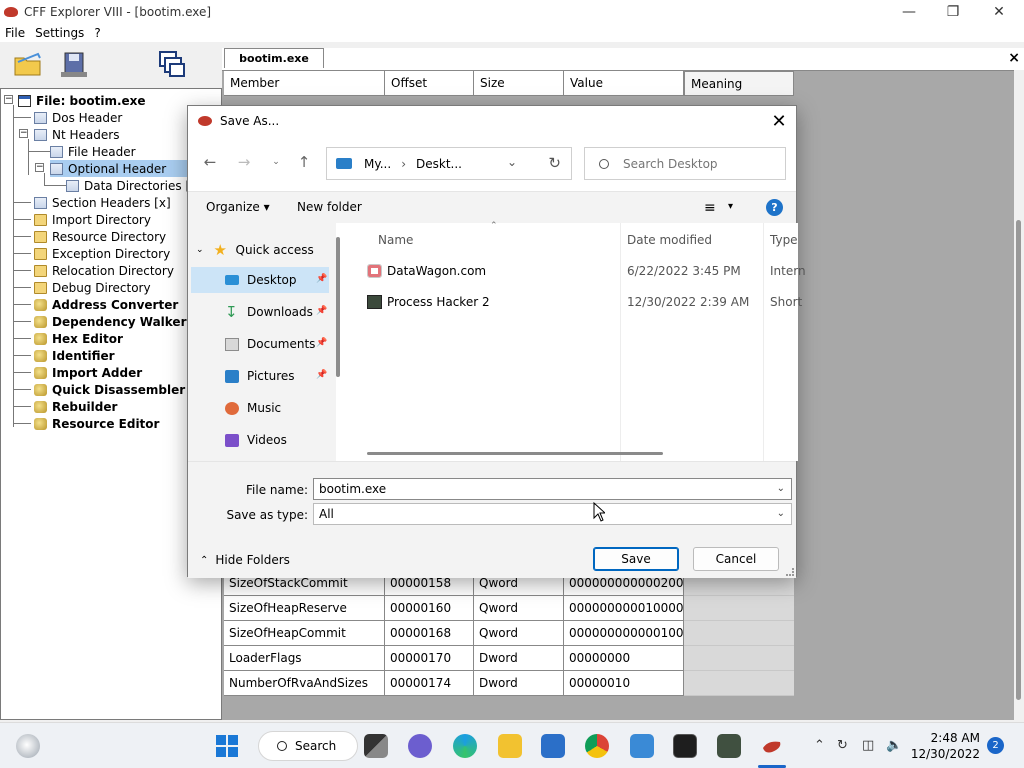  What do you see at coordinates (995, 745) in the screenshot?
I see `notification-badge: 2` at bounding box center [995, 745].